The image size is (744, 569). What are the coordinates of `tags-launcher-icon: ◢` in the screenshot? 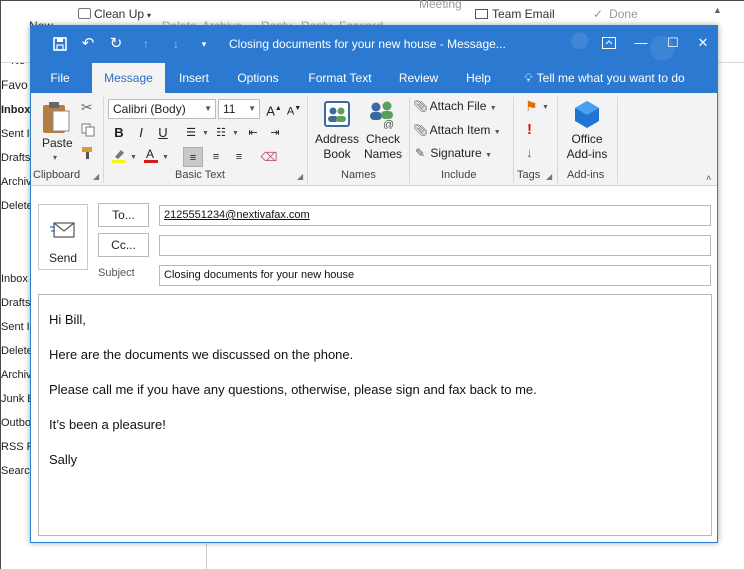 It's located at (549, 176).